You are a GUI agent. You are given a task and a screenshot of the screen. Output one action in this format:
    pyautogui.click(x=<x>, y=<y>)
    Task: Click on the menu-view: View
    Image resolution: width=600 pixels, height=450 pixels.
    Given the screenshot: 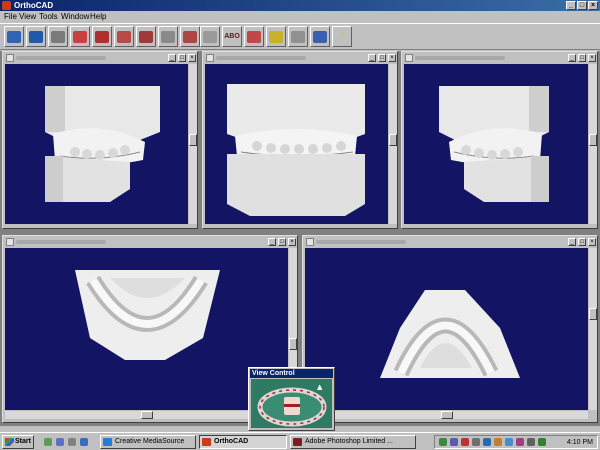 What is the action you would take?
    pyautogui.click(x=27, y=17)
    